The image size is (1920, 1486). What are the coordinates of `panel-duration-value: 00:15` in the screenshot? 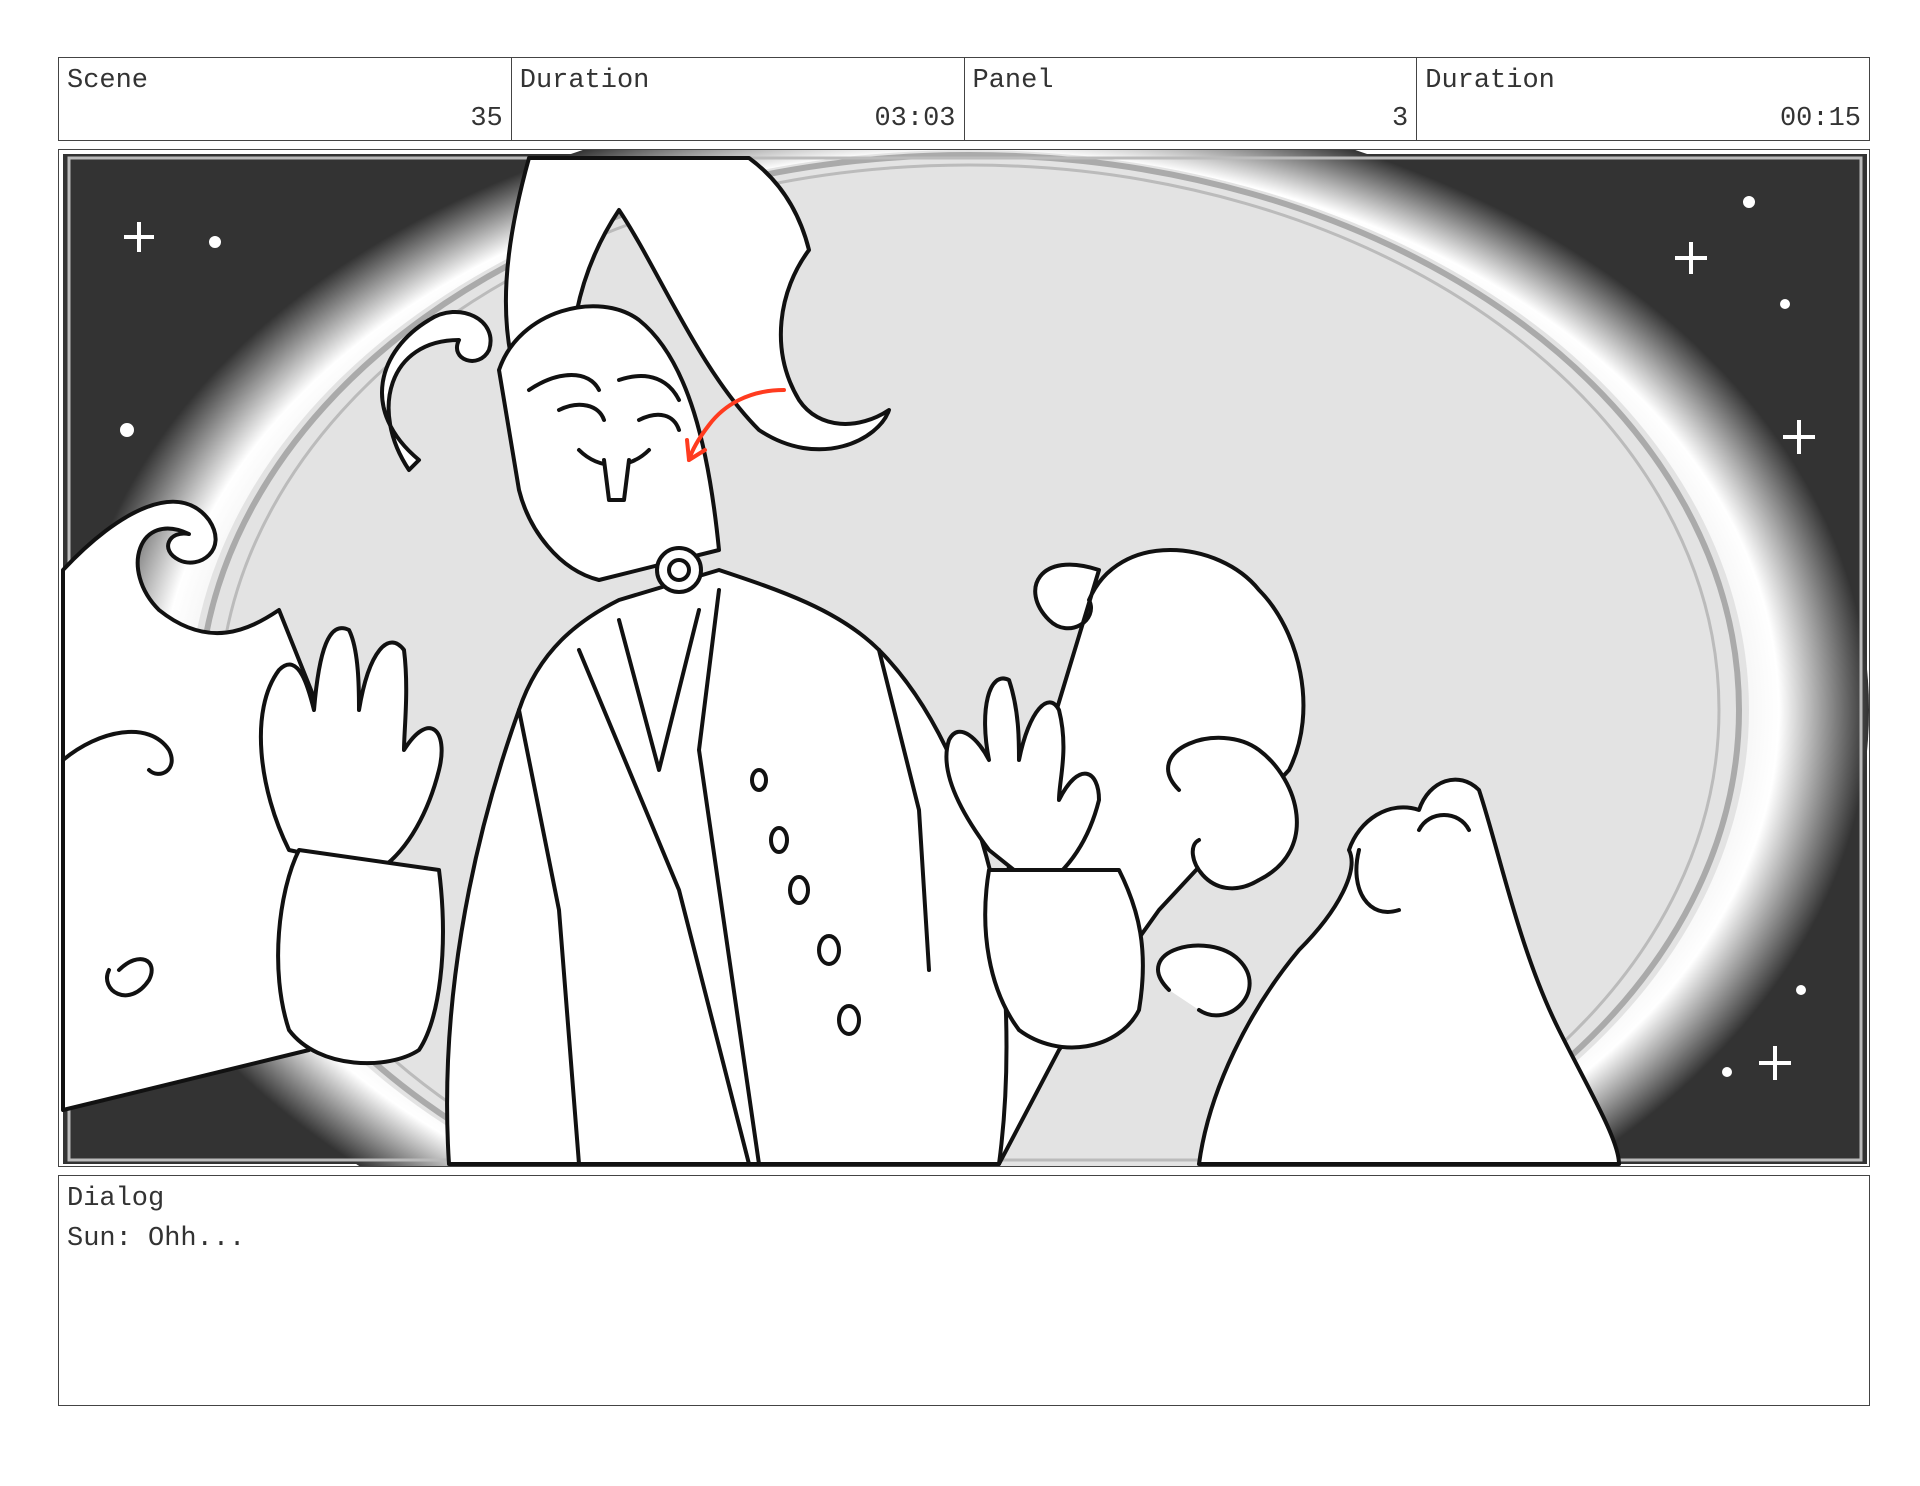 It's located at (1820, 119).